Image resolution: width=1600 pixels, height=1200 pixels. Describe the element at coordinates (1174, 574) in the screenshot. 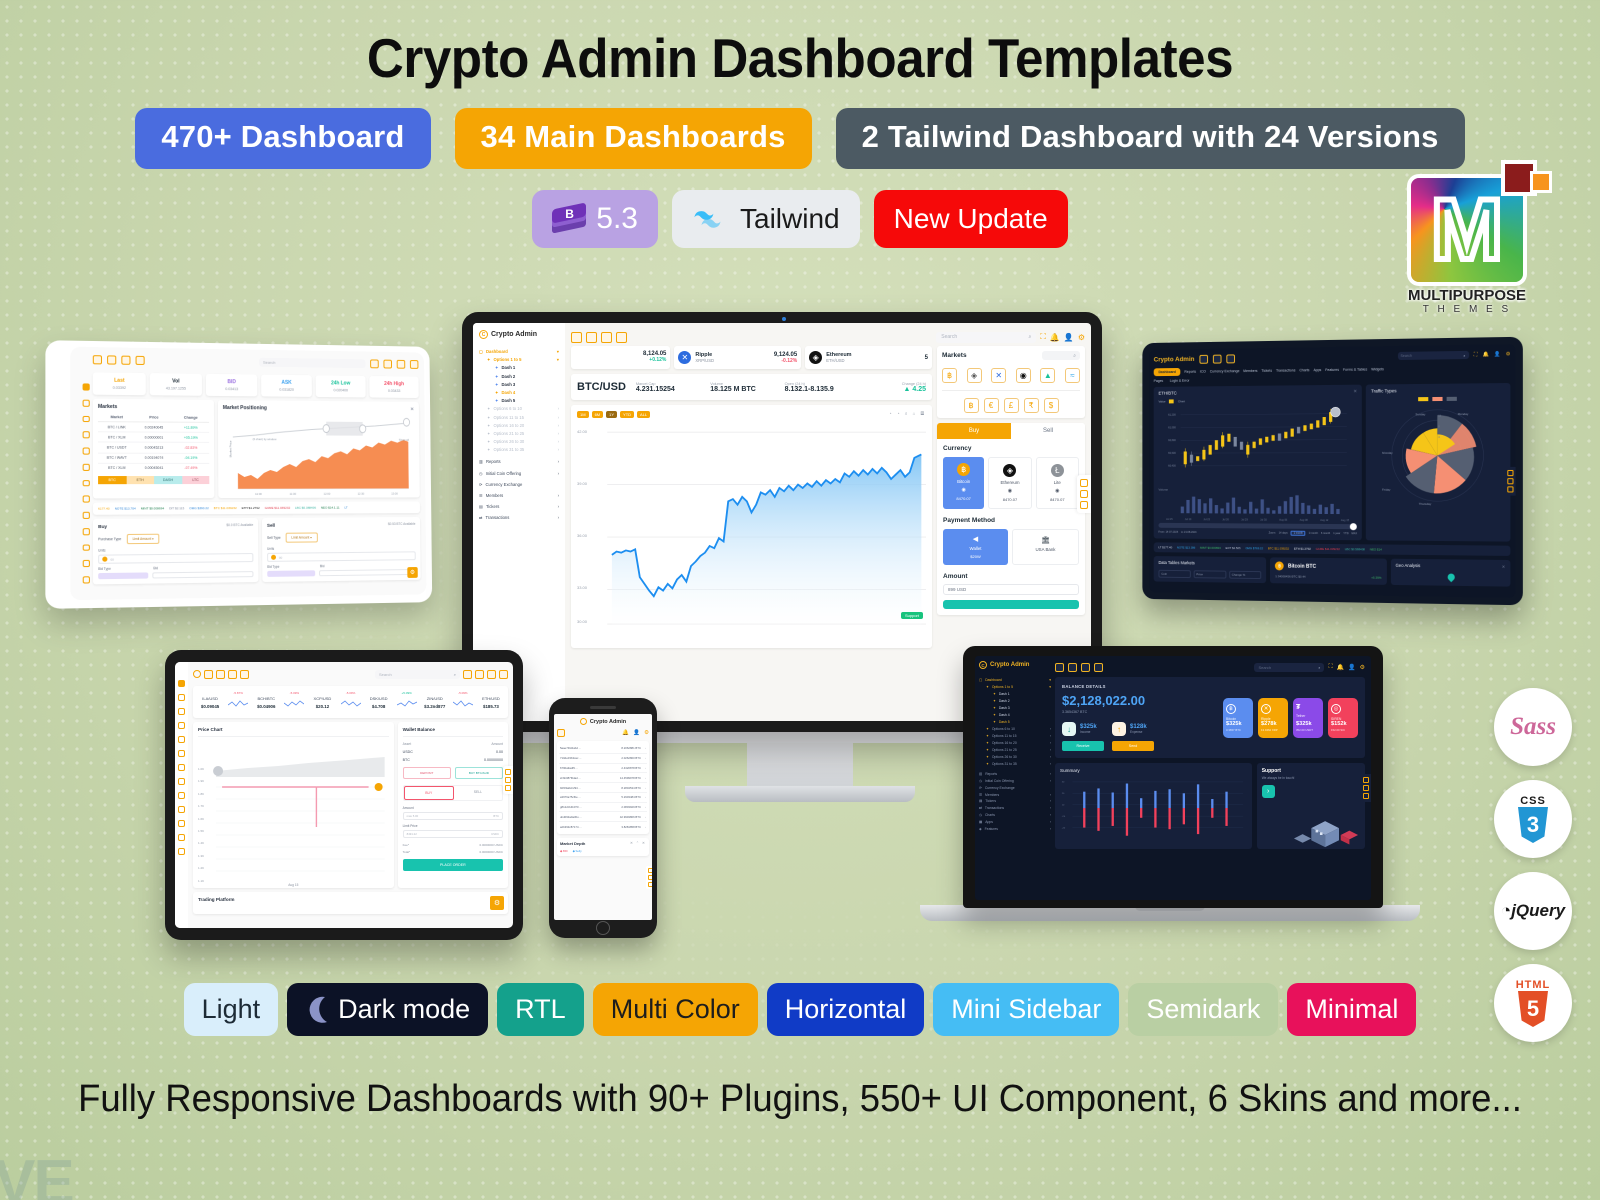

I see `col-coin: Coin` at that location.